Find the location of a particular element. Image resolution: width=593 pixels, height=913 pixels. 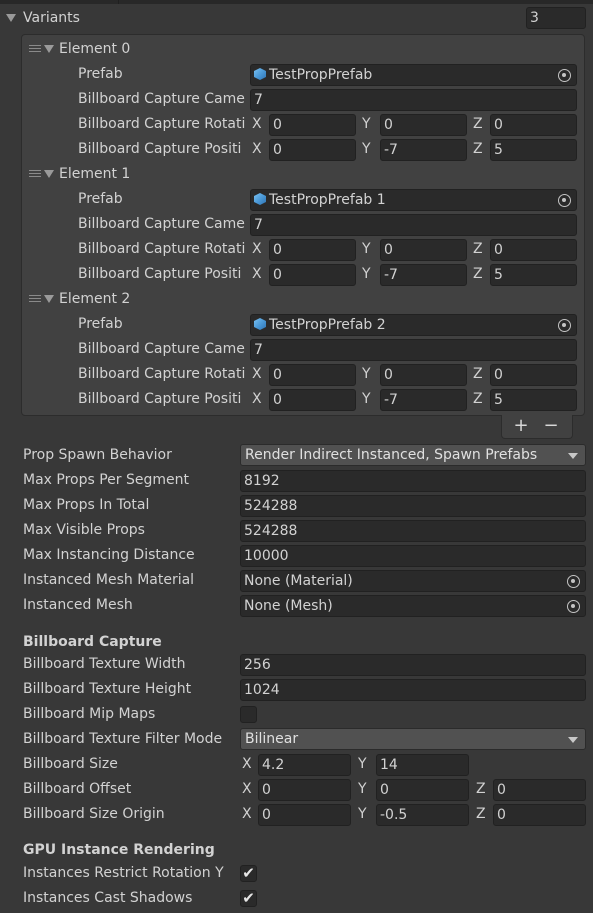

spawn-behavior-dropdown: Render Indirect Instanced, Spawn Prefabs is located at coordinates (413, 455).